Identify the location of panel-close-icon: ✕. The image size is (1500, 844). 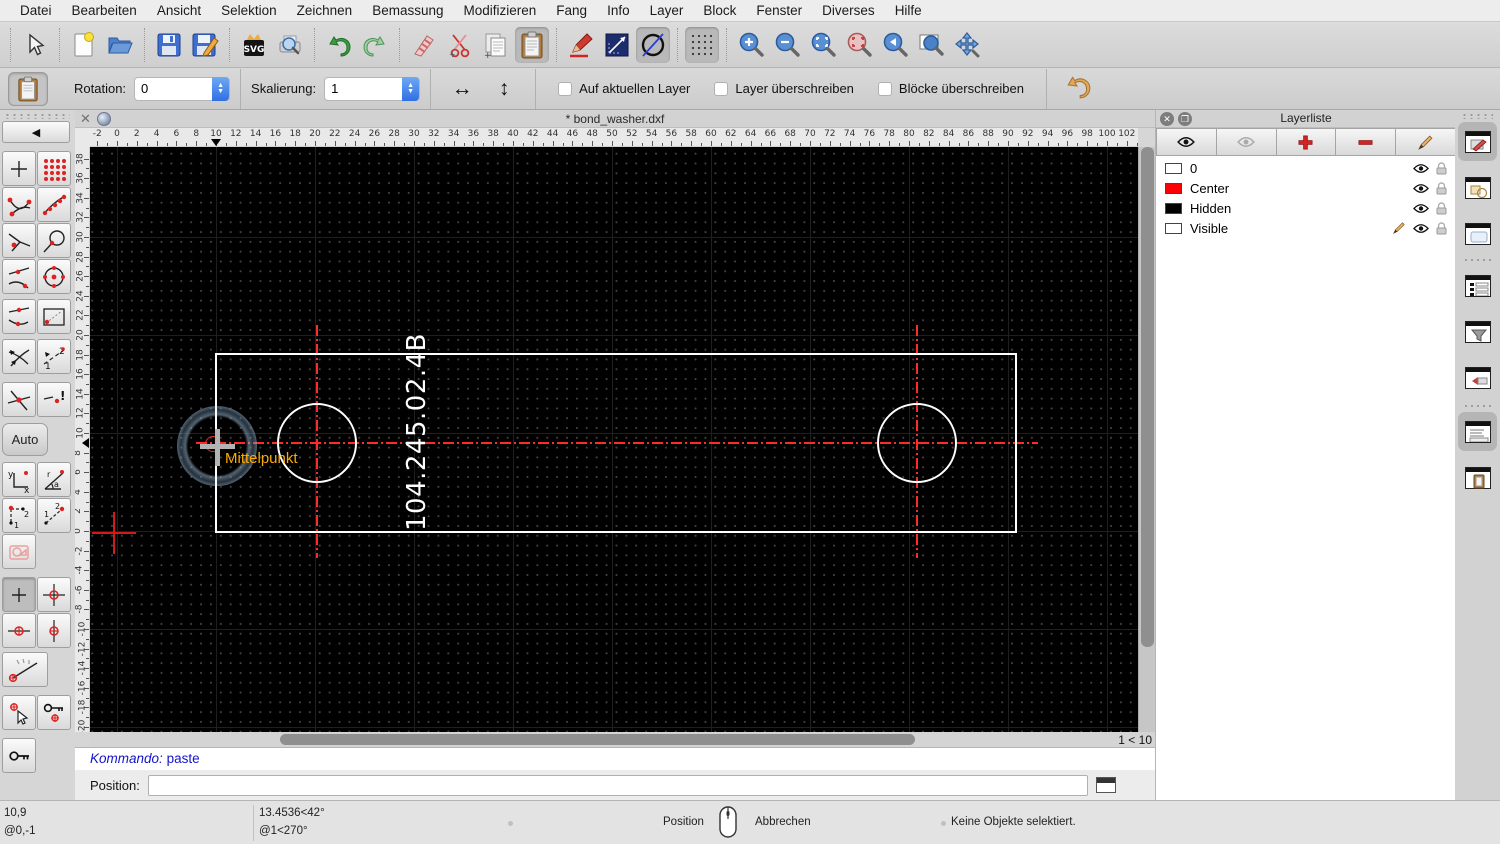
(1167, 119).